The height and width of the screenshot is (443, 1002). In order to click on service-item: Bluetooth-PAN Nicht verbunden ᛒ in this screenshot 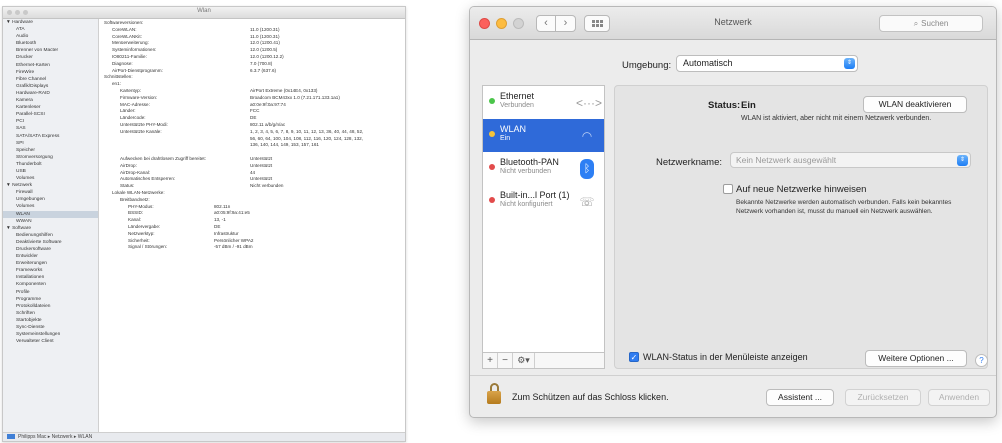, I will do `click(543, 168)`.